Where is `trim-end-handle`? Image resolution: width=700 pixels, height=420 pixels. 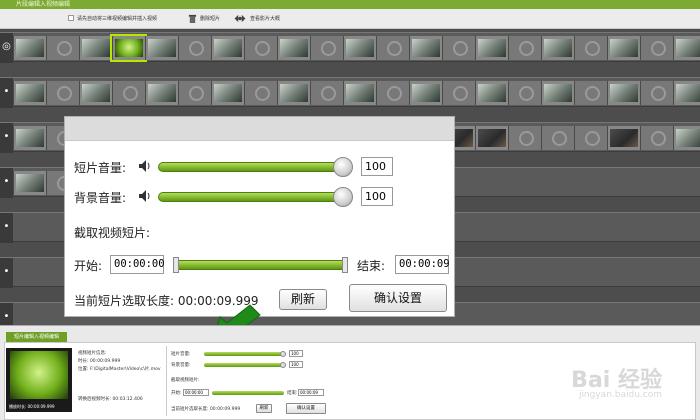 trim-end-handle is located at coordinates (345, 265).